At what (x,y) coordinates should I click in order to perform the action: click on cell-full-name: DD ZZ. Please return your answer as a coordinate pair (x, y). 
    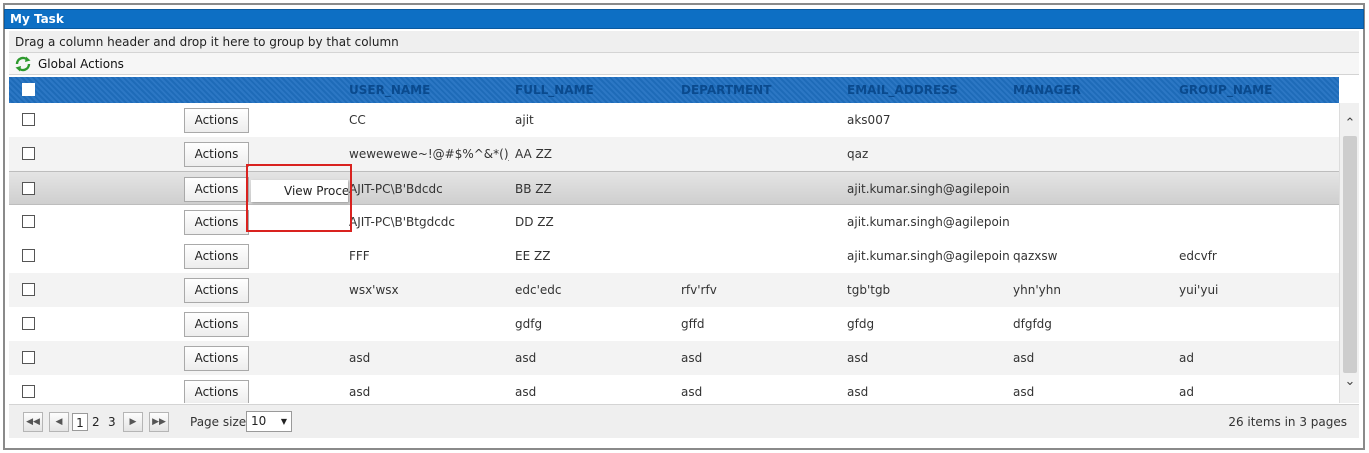
    Looking at the image, I should click on (534, 222).